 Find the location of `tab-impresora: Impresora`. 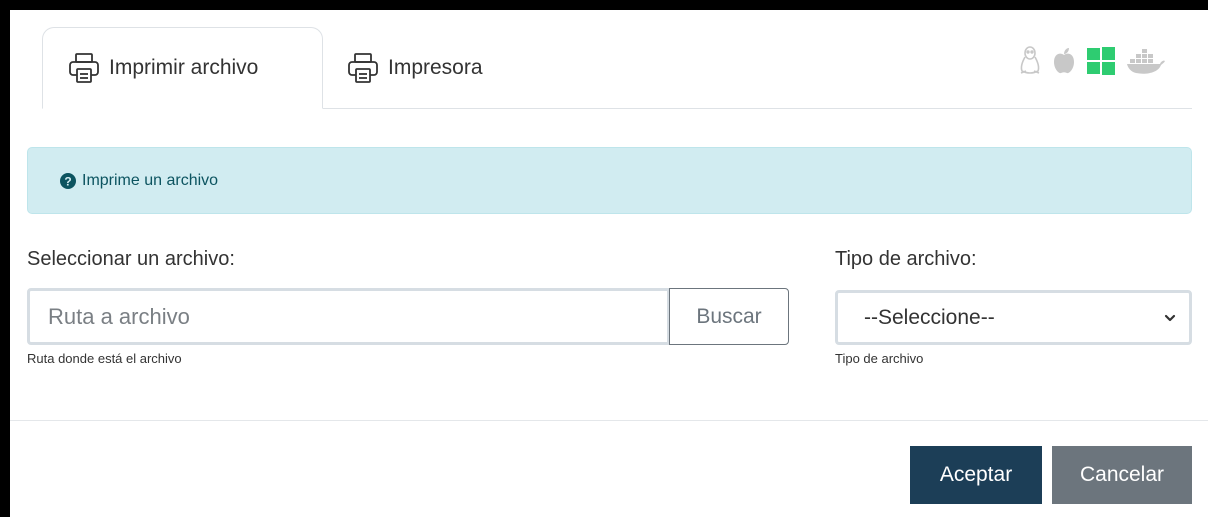

tab-impresora: Impresora is located at coordinates (446, 68).